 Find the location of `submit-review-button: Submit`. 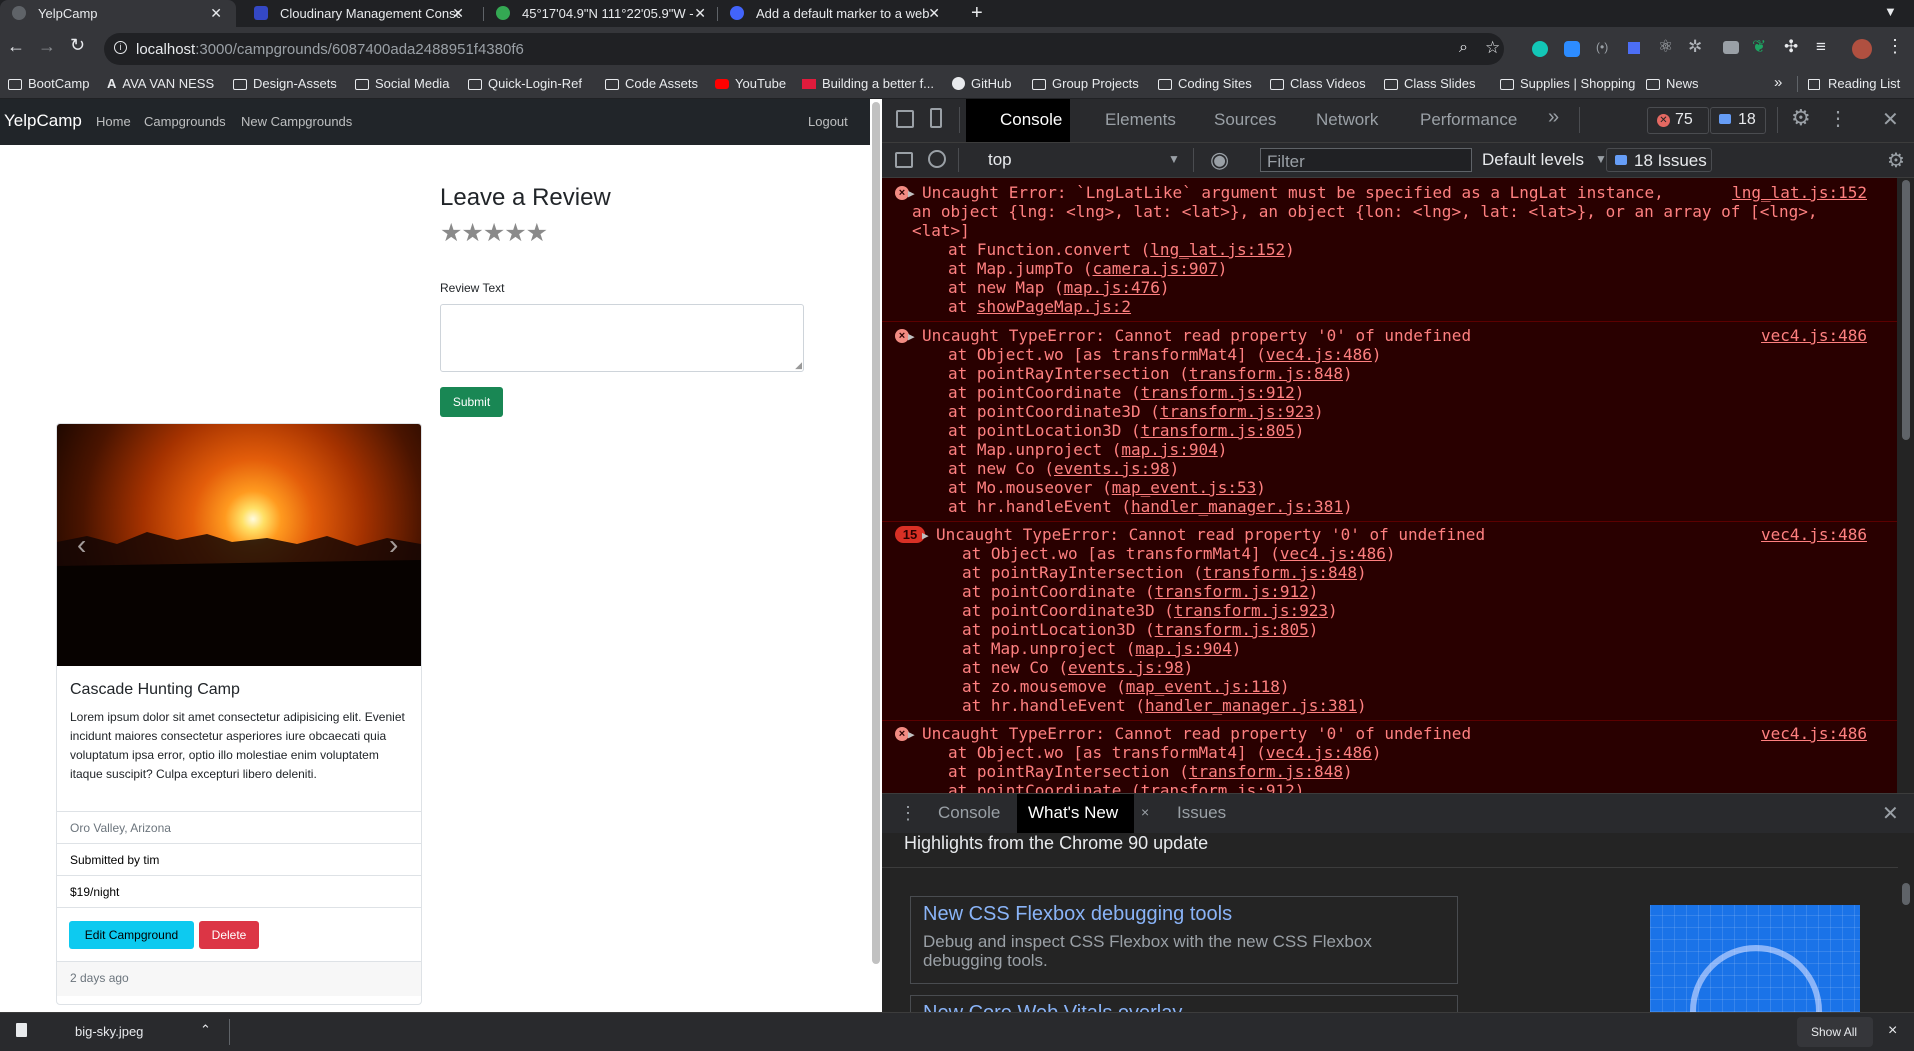

submit-review-button: Submit is located at coordinates (471, 402).